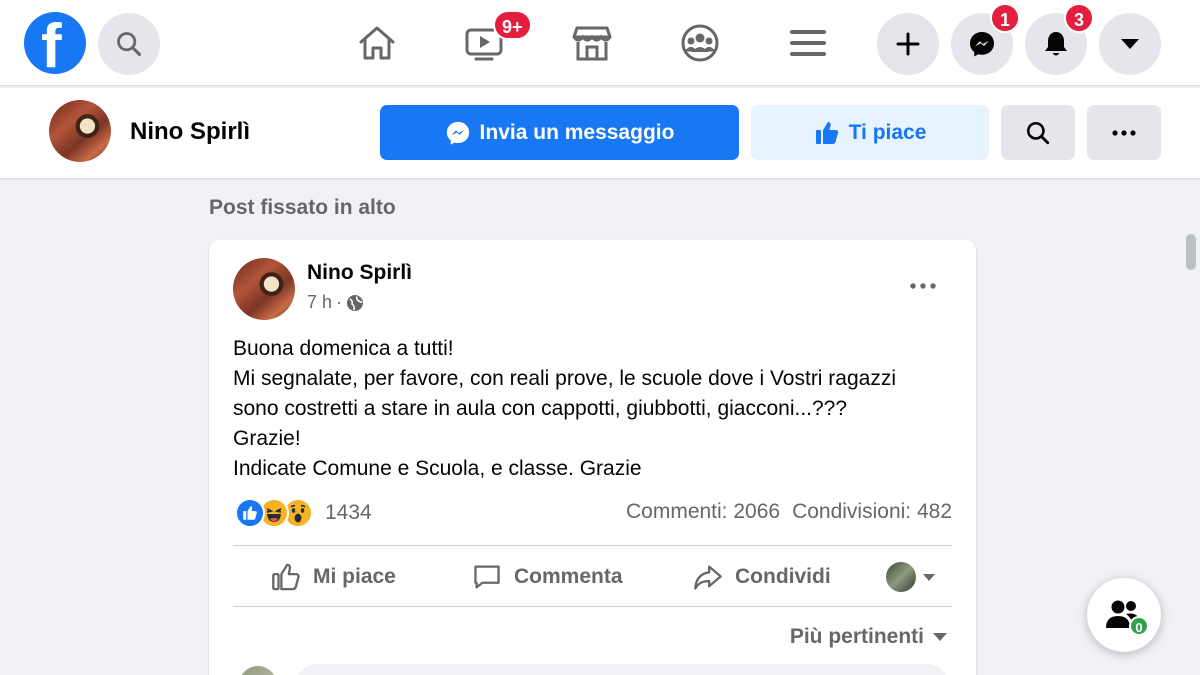 This screenshot has height=675, width=1200. I want to click on page-header-bar: Nino Spirlì Invia un messaggio Ti piace, so click(600, 133).